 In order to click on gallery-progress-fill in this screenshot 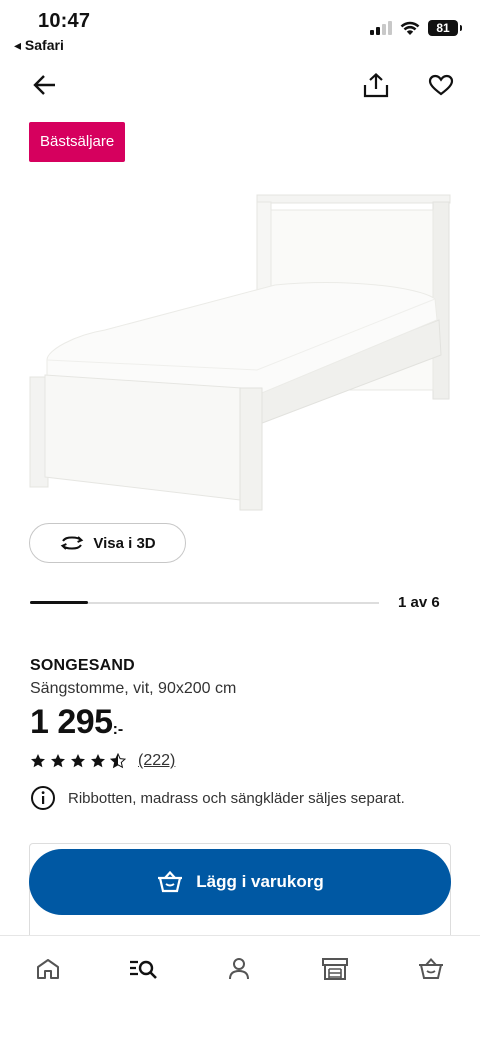, I will do `click(59, 602)`.